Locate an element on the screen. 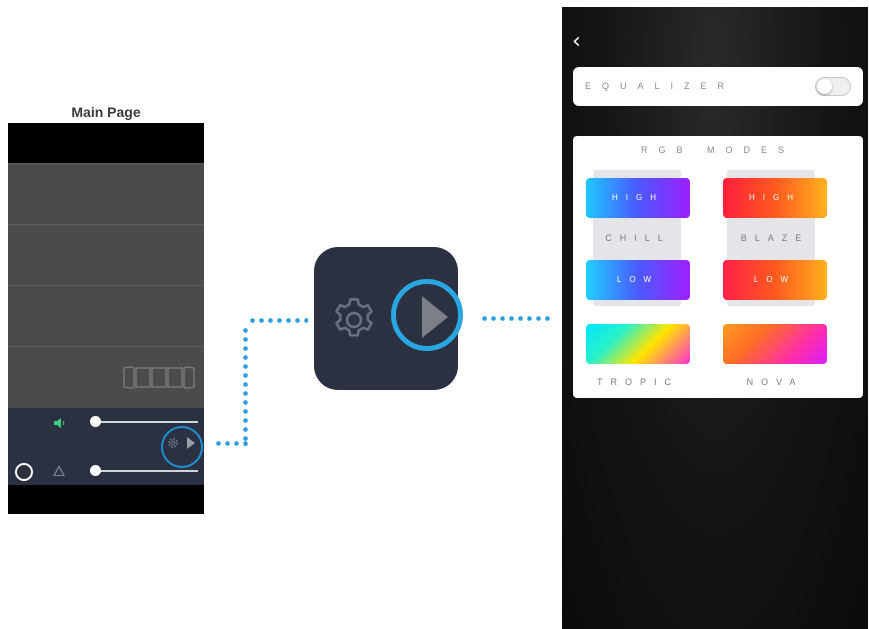 The height and width of the screenshot is (629, 869). playback-controls is located at coordinates (106, 446).